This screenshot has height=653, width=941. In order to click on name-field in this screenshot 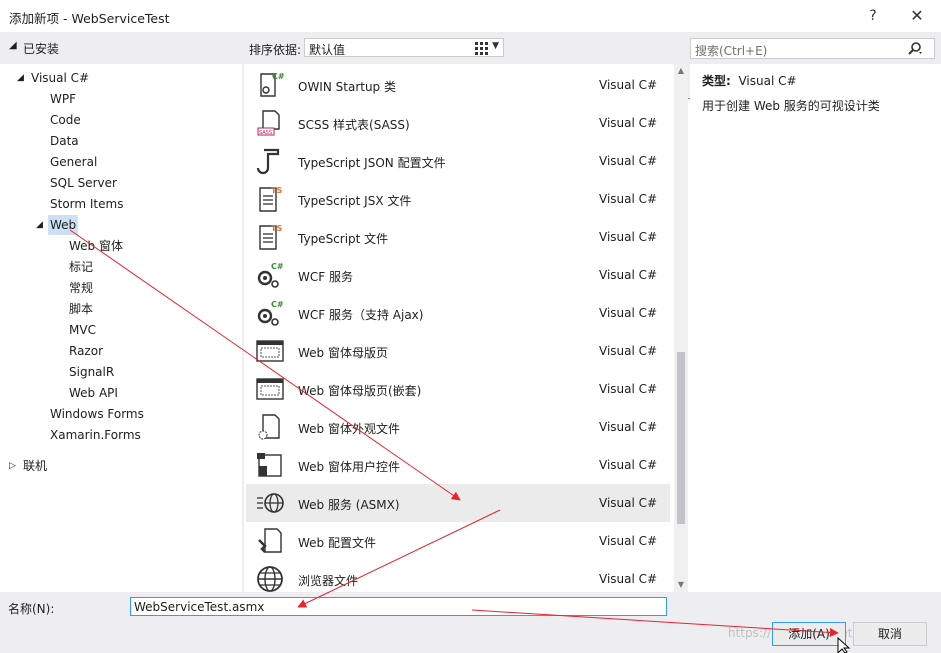, I will do `click(398, 606)`.